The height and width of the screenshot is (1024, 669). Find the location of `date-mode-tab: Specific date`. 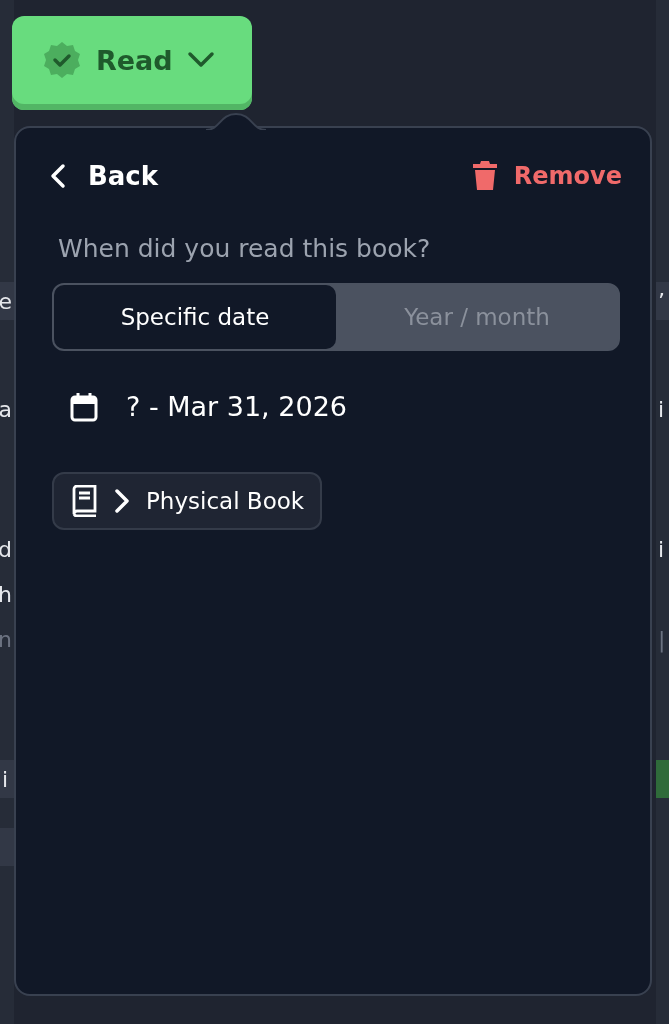

date-mode-tab: Specific date is located at coordinates (195, 317).